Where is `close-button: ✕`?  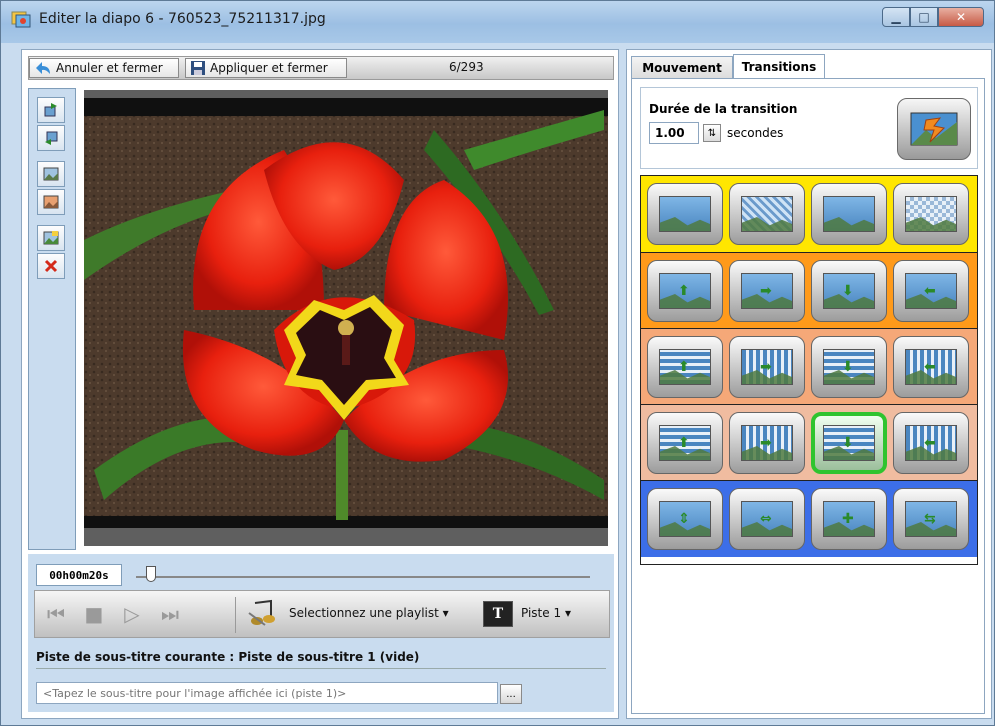
close-button: ✕ is located at coordinates (961, 17).